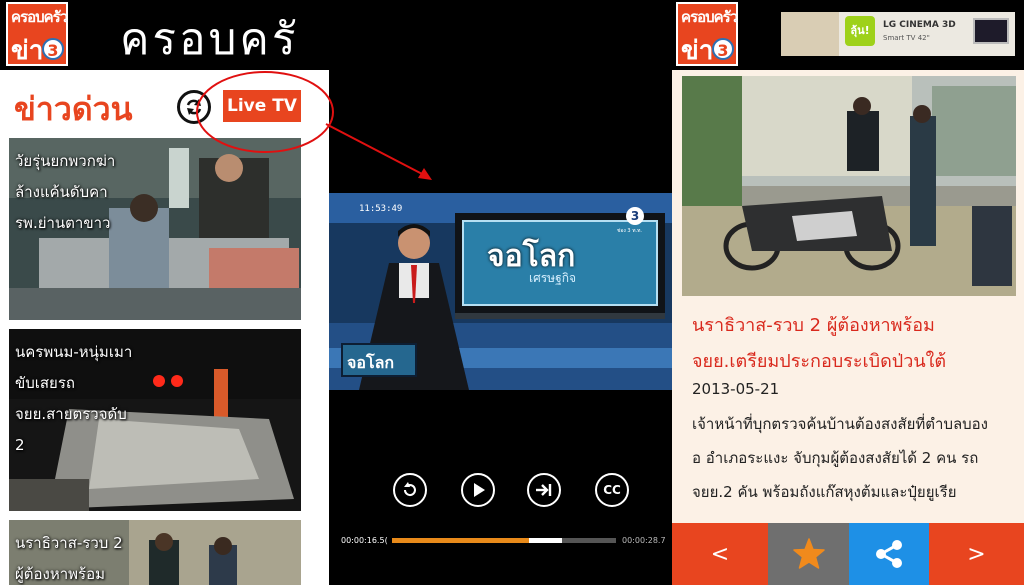 The height and width of the screenshot is (585, 1024). I want to click on refresh-button, so click(194, 107).